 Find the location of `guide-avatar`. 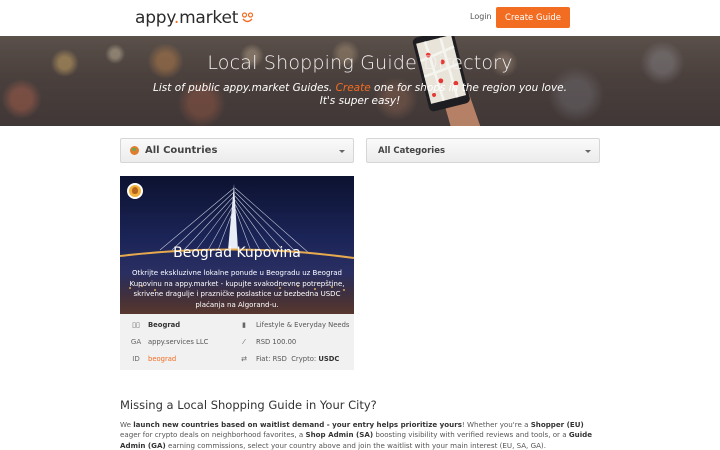

guide-avatar is located at coordinates (135, 191).